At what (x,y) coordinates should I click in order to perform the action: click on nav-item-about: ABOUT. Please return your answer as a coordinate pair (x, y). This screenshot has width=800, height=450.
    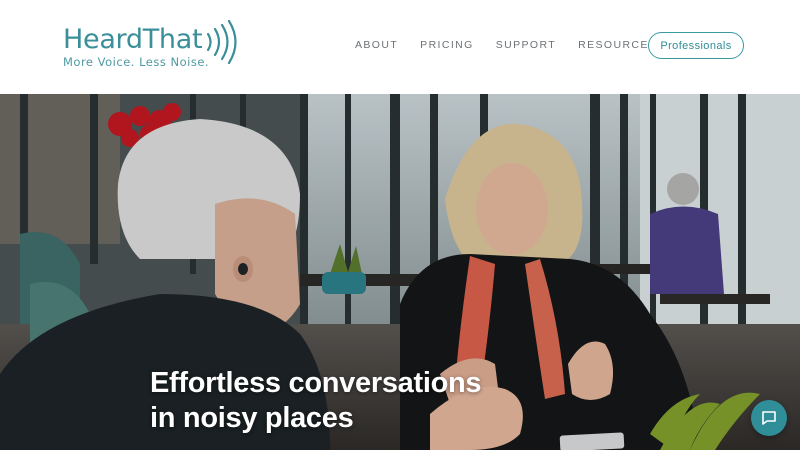
    Looking at the image, I should click on (376, 45).